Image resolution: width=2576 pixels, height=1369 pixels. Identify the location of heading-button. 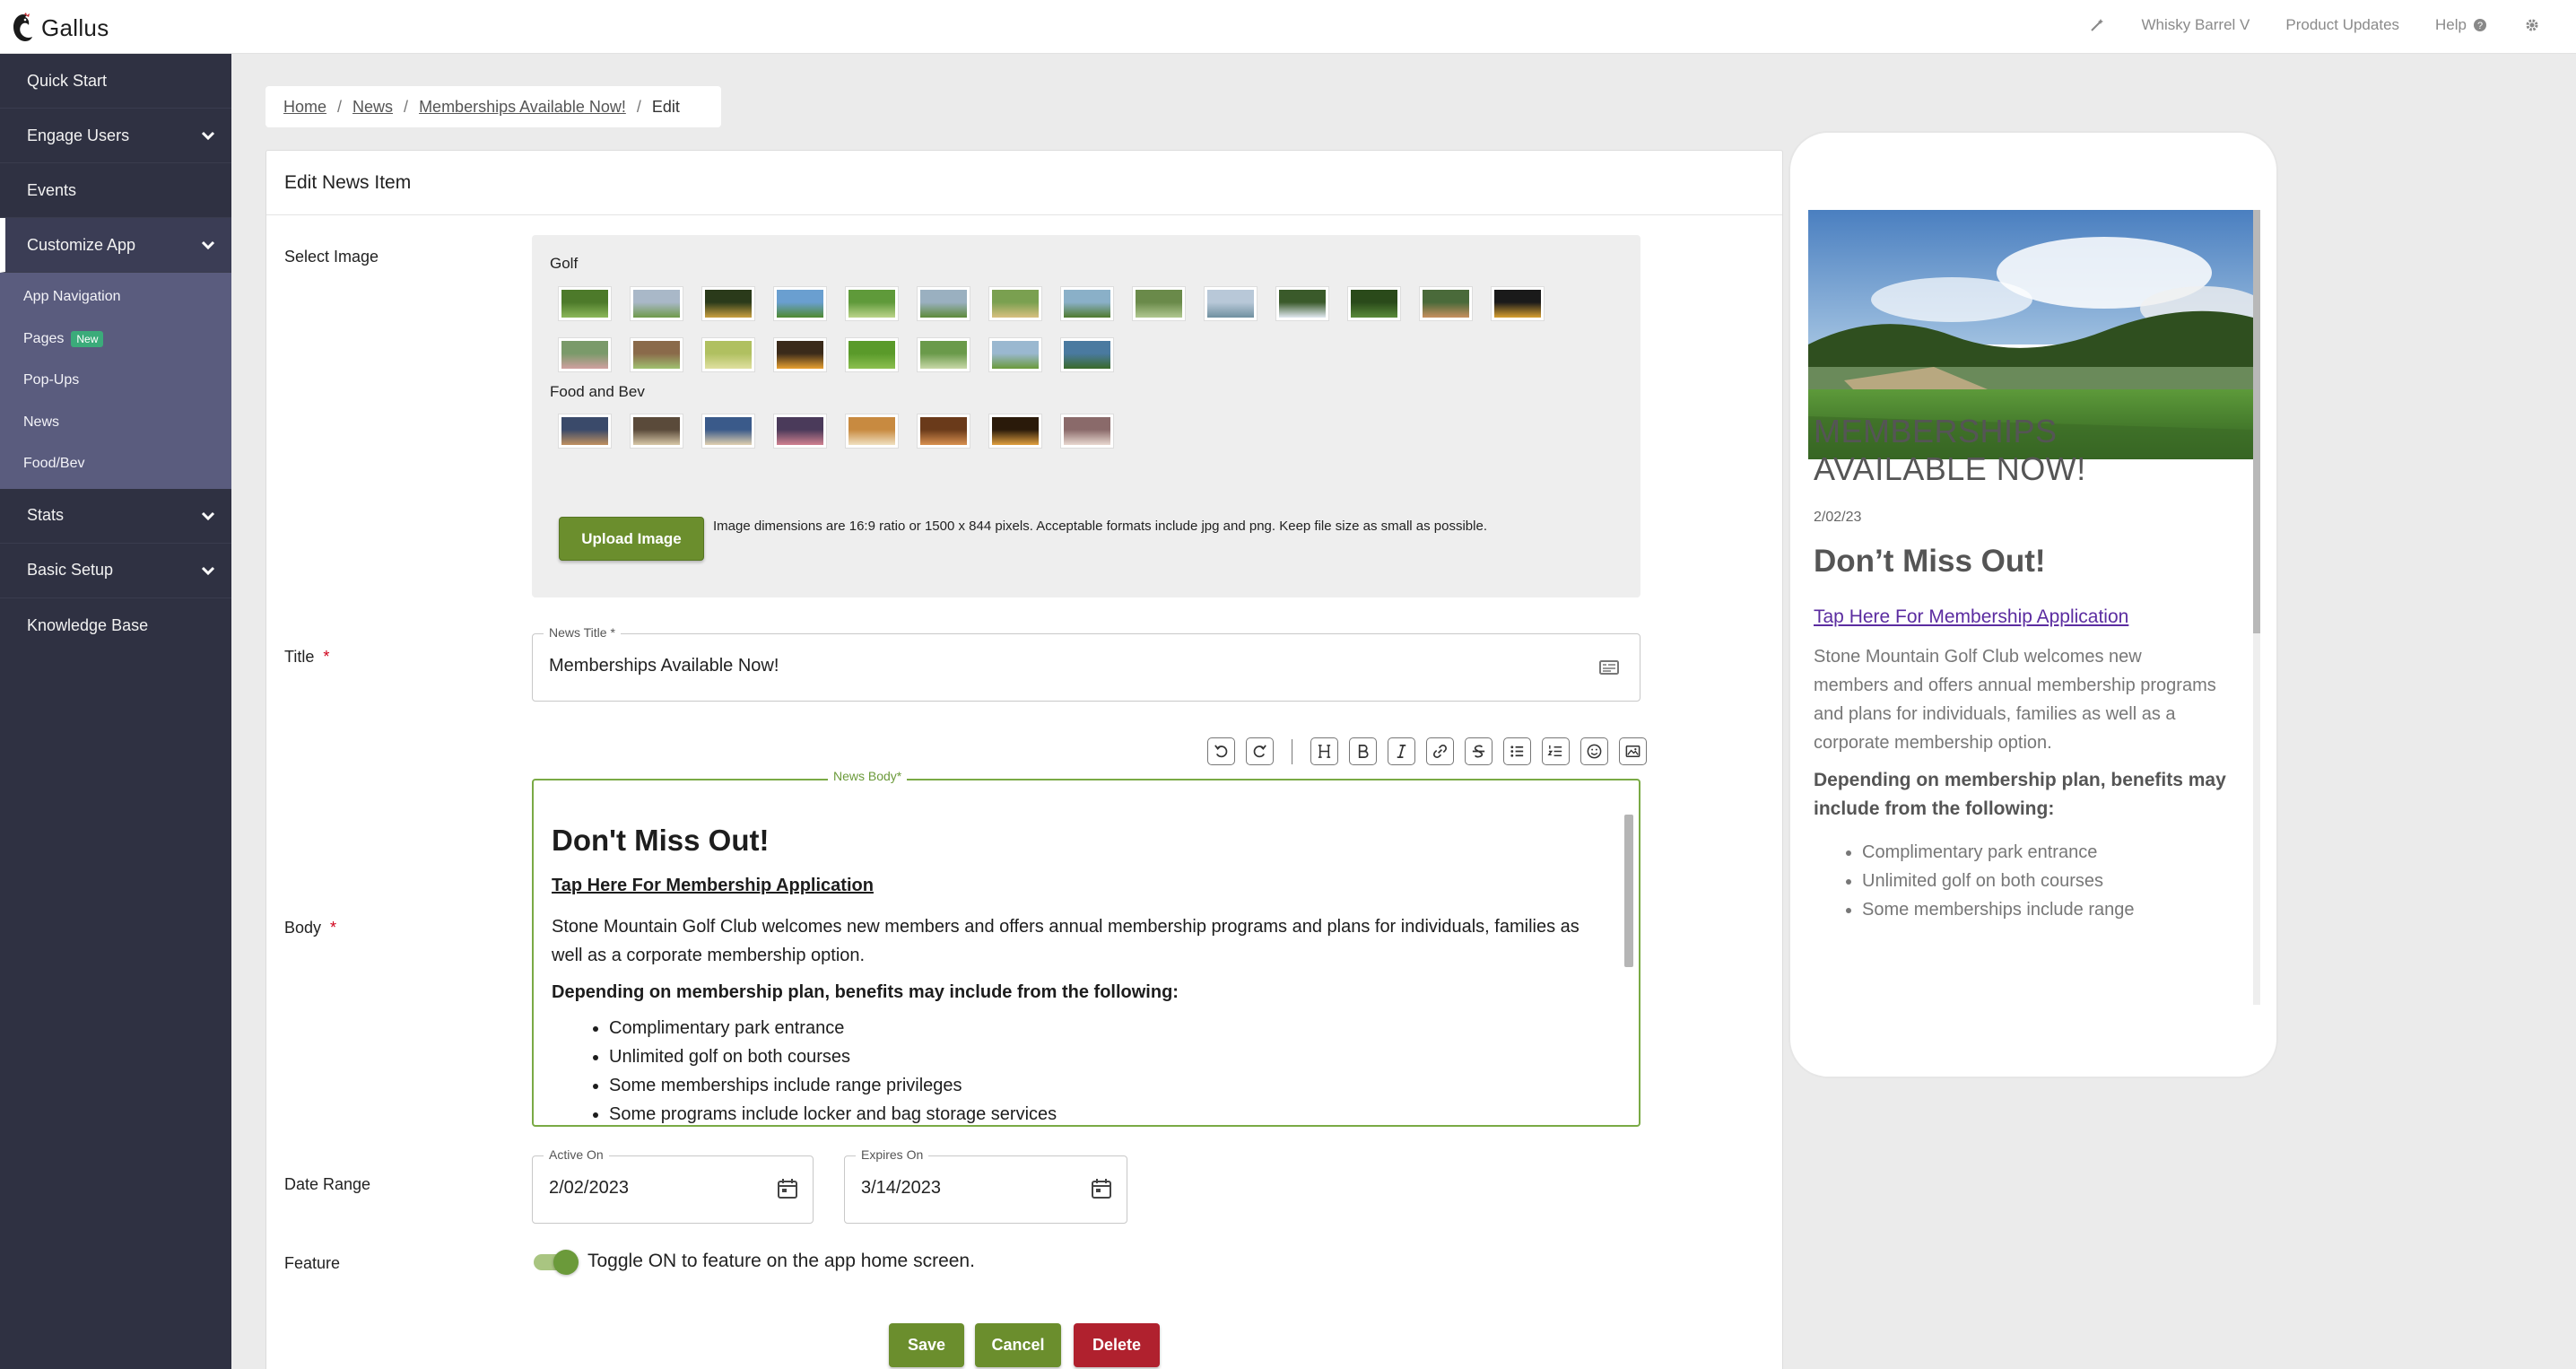
(1324, 751).